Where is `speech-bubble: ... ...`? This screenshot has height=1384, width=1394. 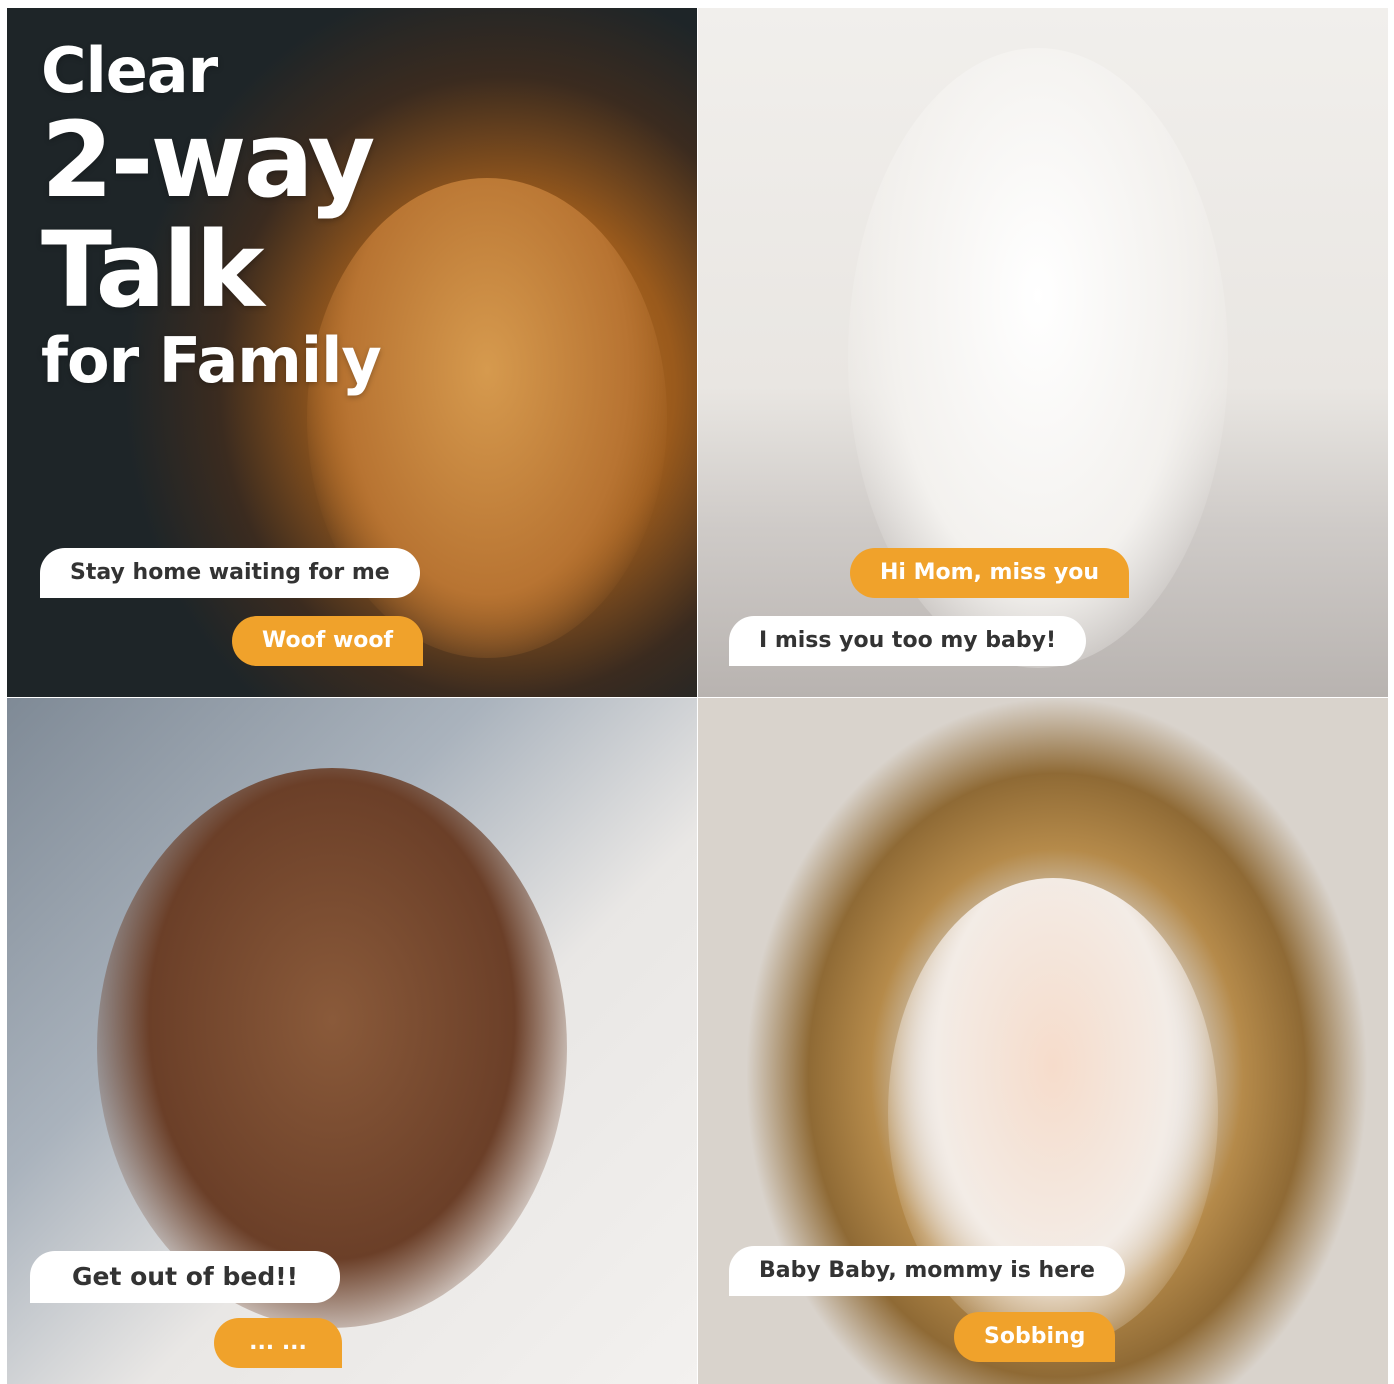
speech-bubble: ... ... is located at coordinates (278, 1343).